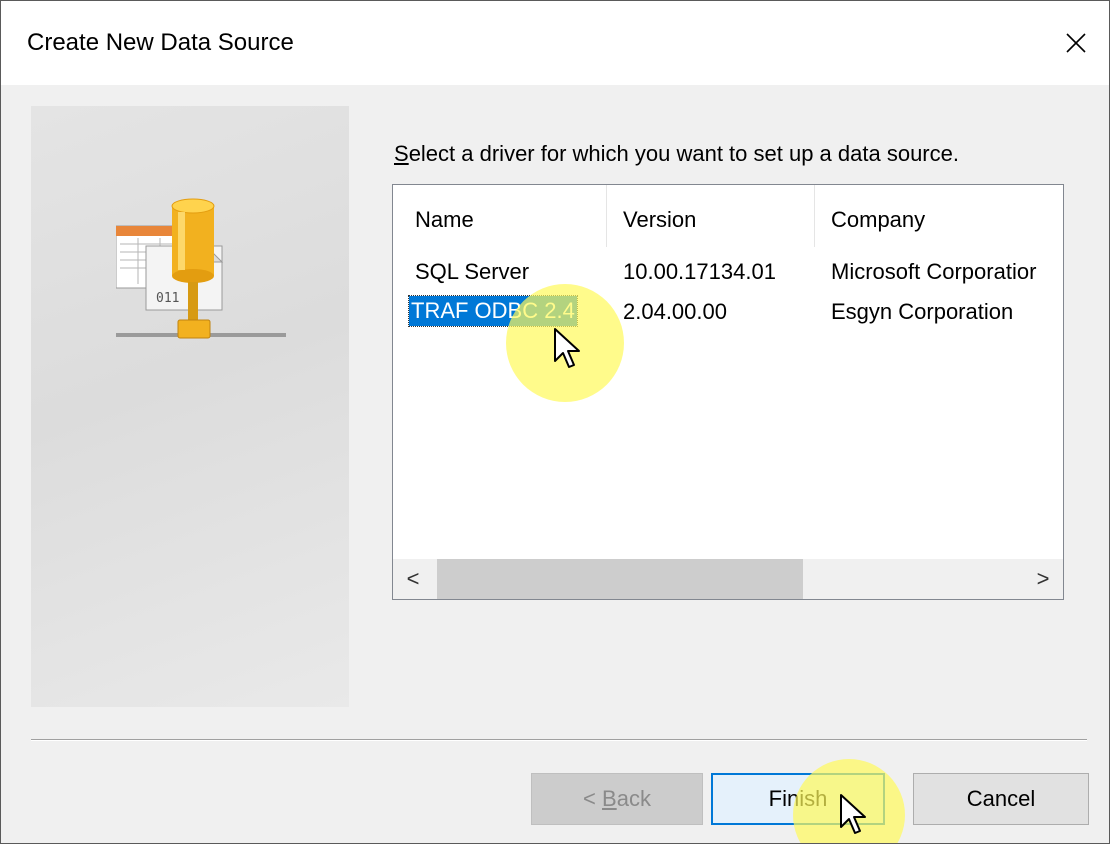  I want to click on scroll-right-icon: >, so click(1043, 578).